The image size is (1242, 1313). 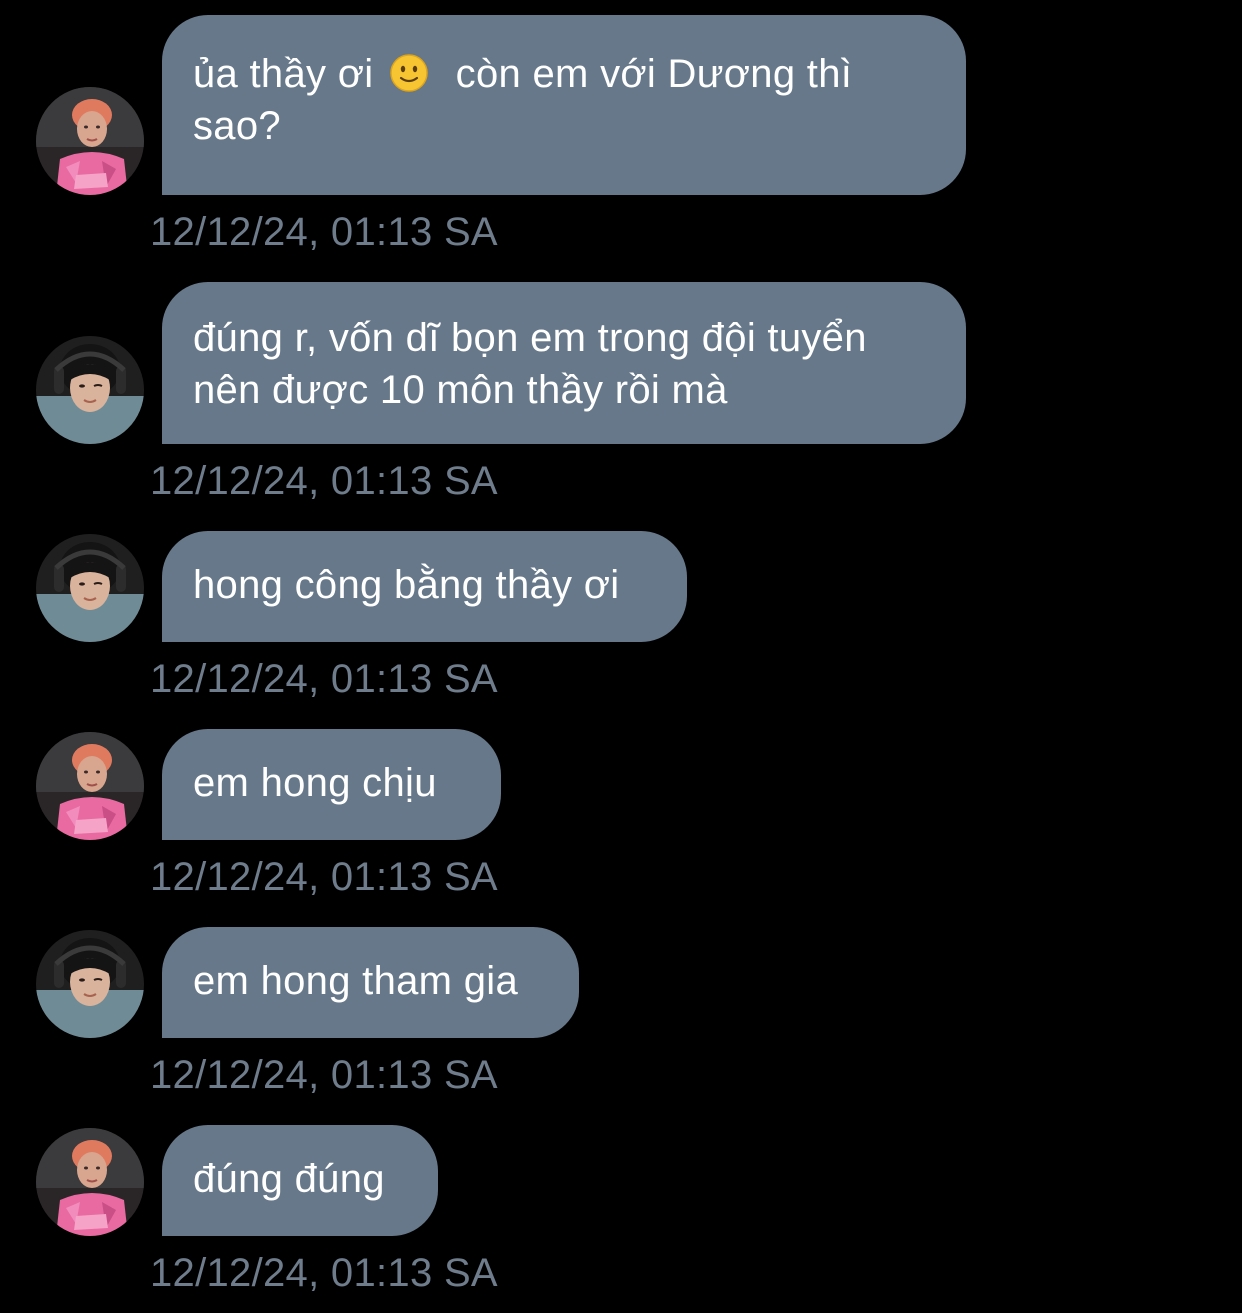 What do you see at coordinates (300, 1180) in the screenshot?
I see `message-bubble: đúng đúng` at bounding box center [300, 1180].